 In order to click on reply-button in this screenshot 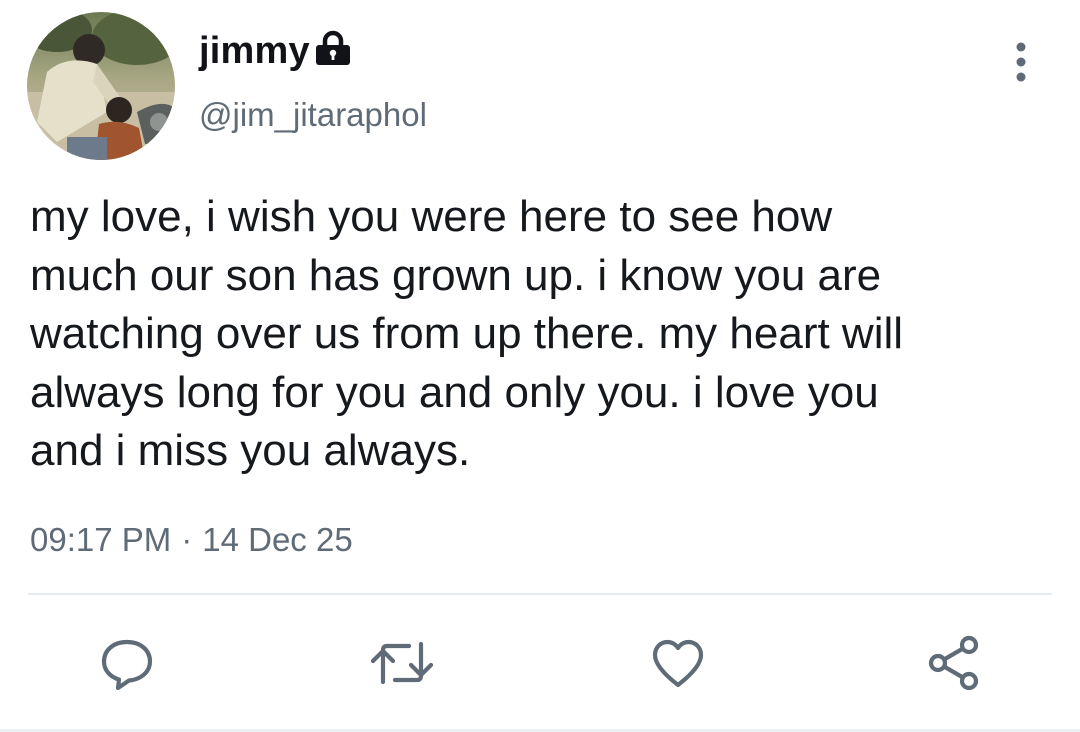, I will do `click(127, 663)`.